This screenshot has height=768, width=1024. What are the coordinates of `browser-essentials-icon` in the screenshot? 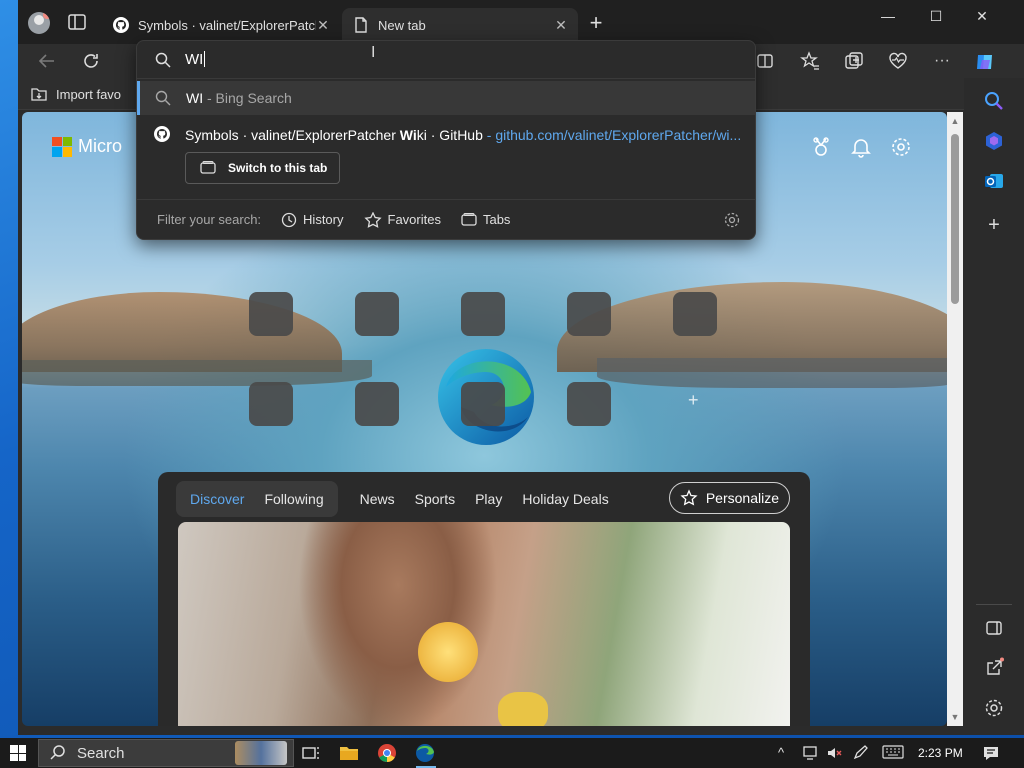 It's located at (898, 61).